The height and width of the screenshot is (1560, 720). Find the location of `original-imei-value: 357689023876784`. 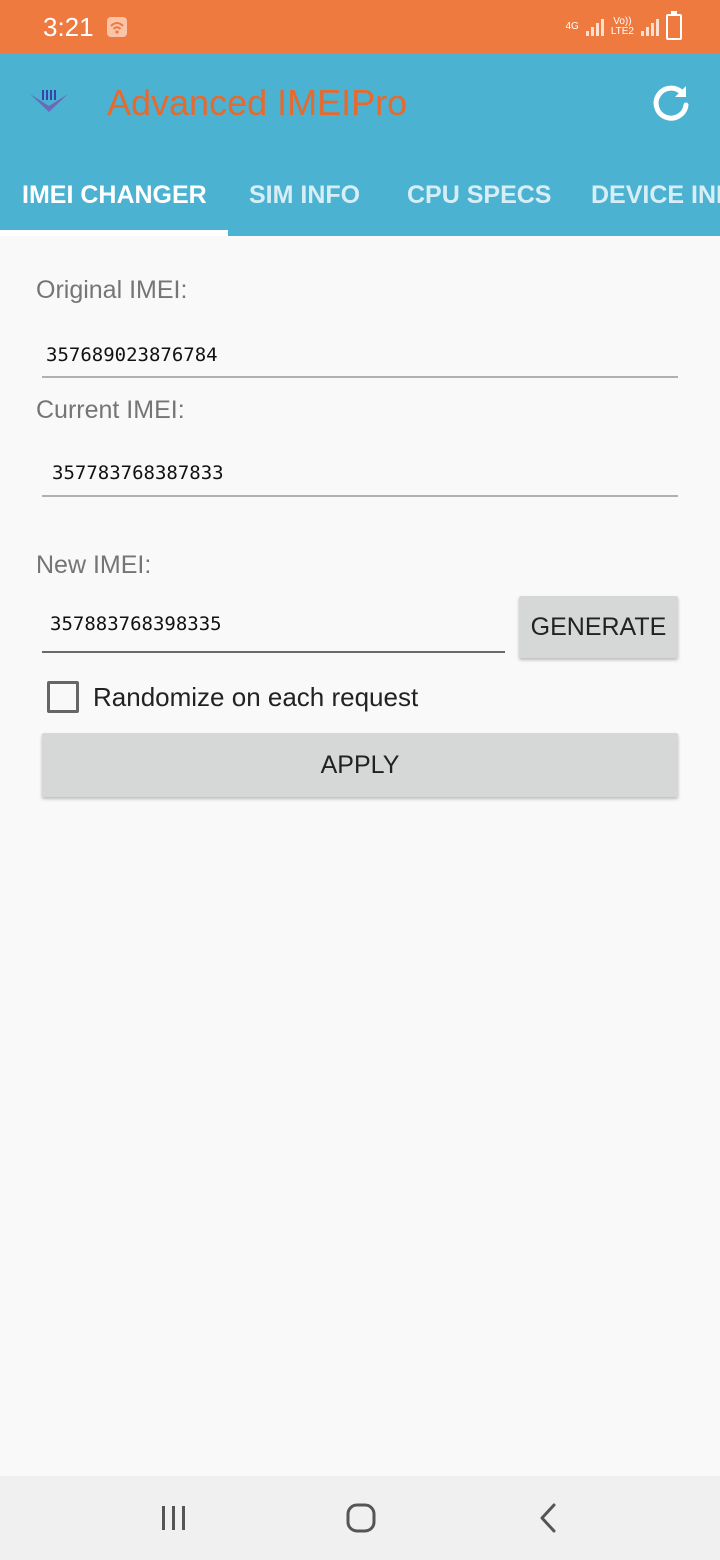

original-imei-value: 357689023876784 is located at coordinates (132, 355).